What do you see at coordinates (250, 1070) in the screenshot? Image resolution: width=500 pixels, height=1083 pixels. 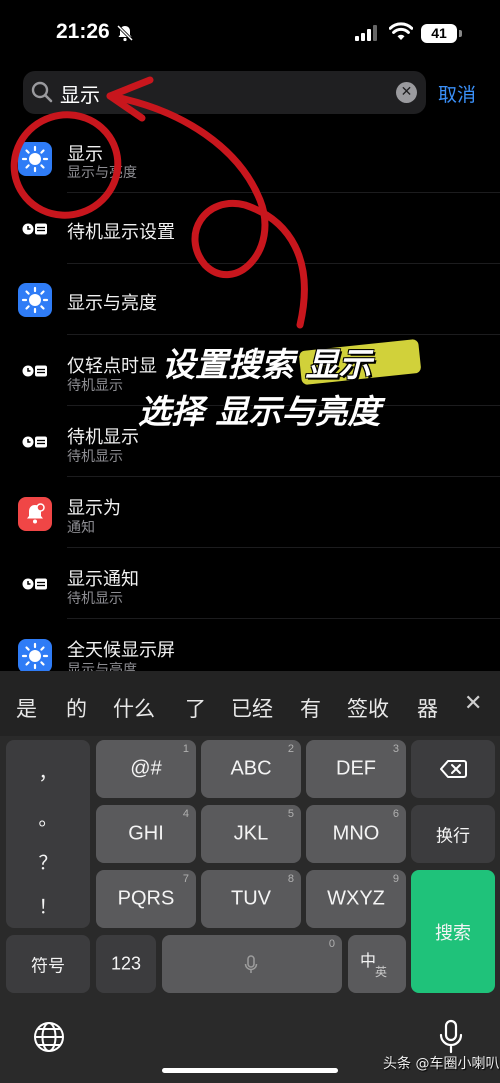 I see `home-indicator` at bounding box center [250, 1070].